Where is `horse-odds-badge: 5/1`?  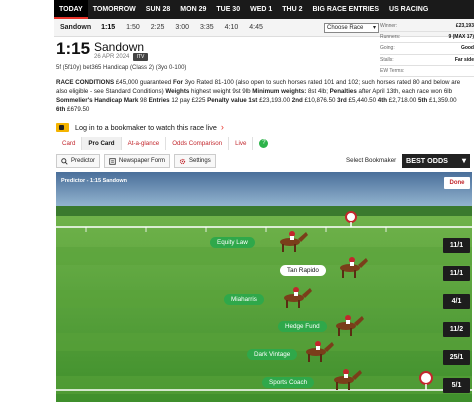
horse-odds-badge: 5/1 is located at coordinates (456, 385).